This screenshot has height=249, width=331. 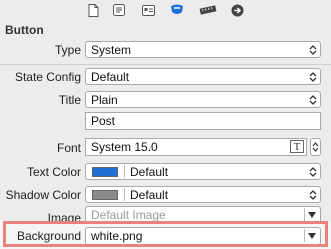 What do you see at coordinates (203, 194) in the screenshot?
I see `shadow-color-popup: Default` at bounding box center [203, 194].